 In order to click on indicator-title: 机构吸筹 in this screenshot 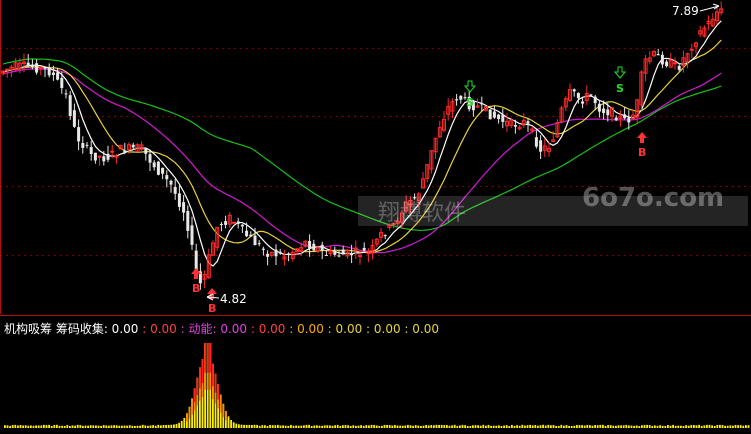, I will do `click(30, 328)`.